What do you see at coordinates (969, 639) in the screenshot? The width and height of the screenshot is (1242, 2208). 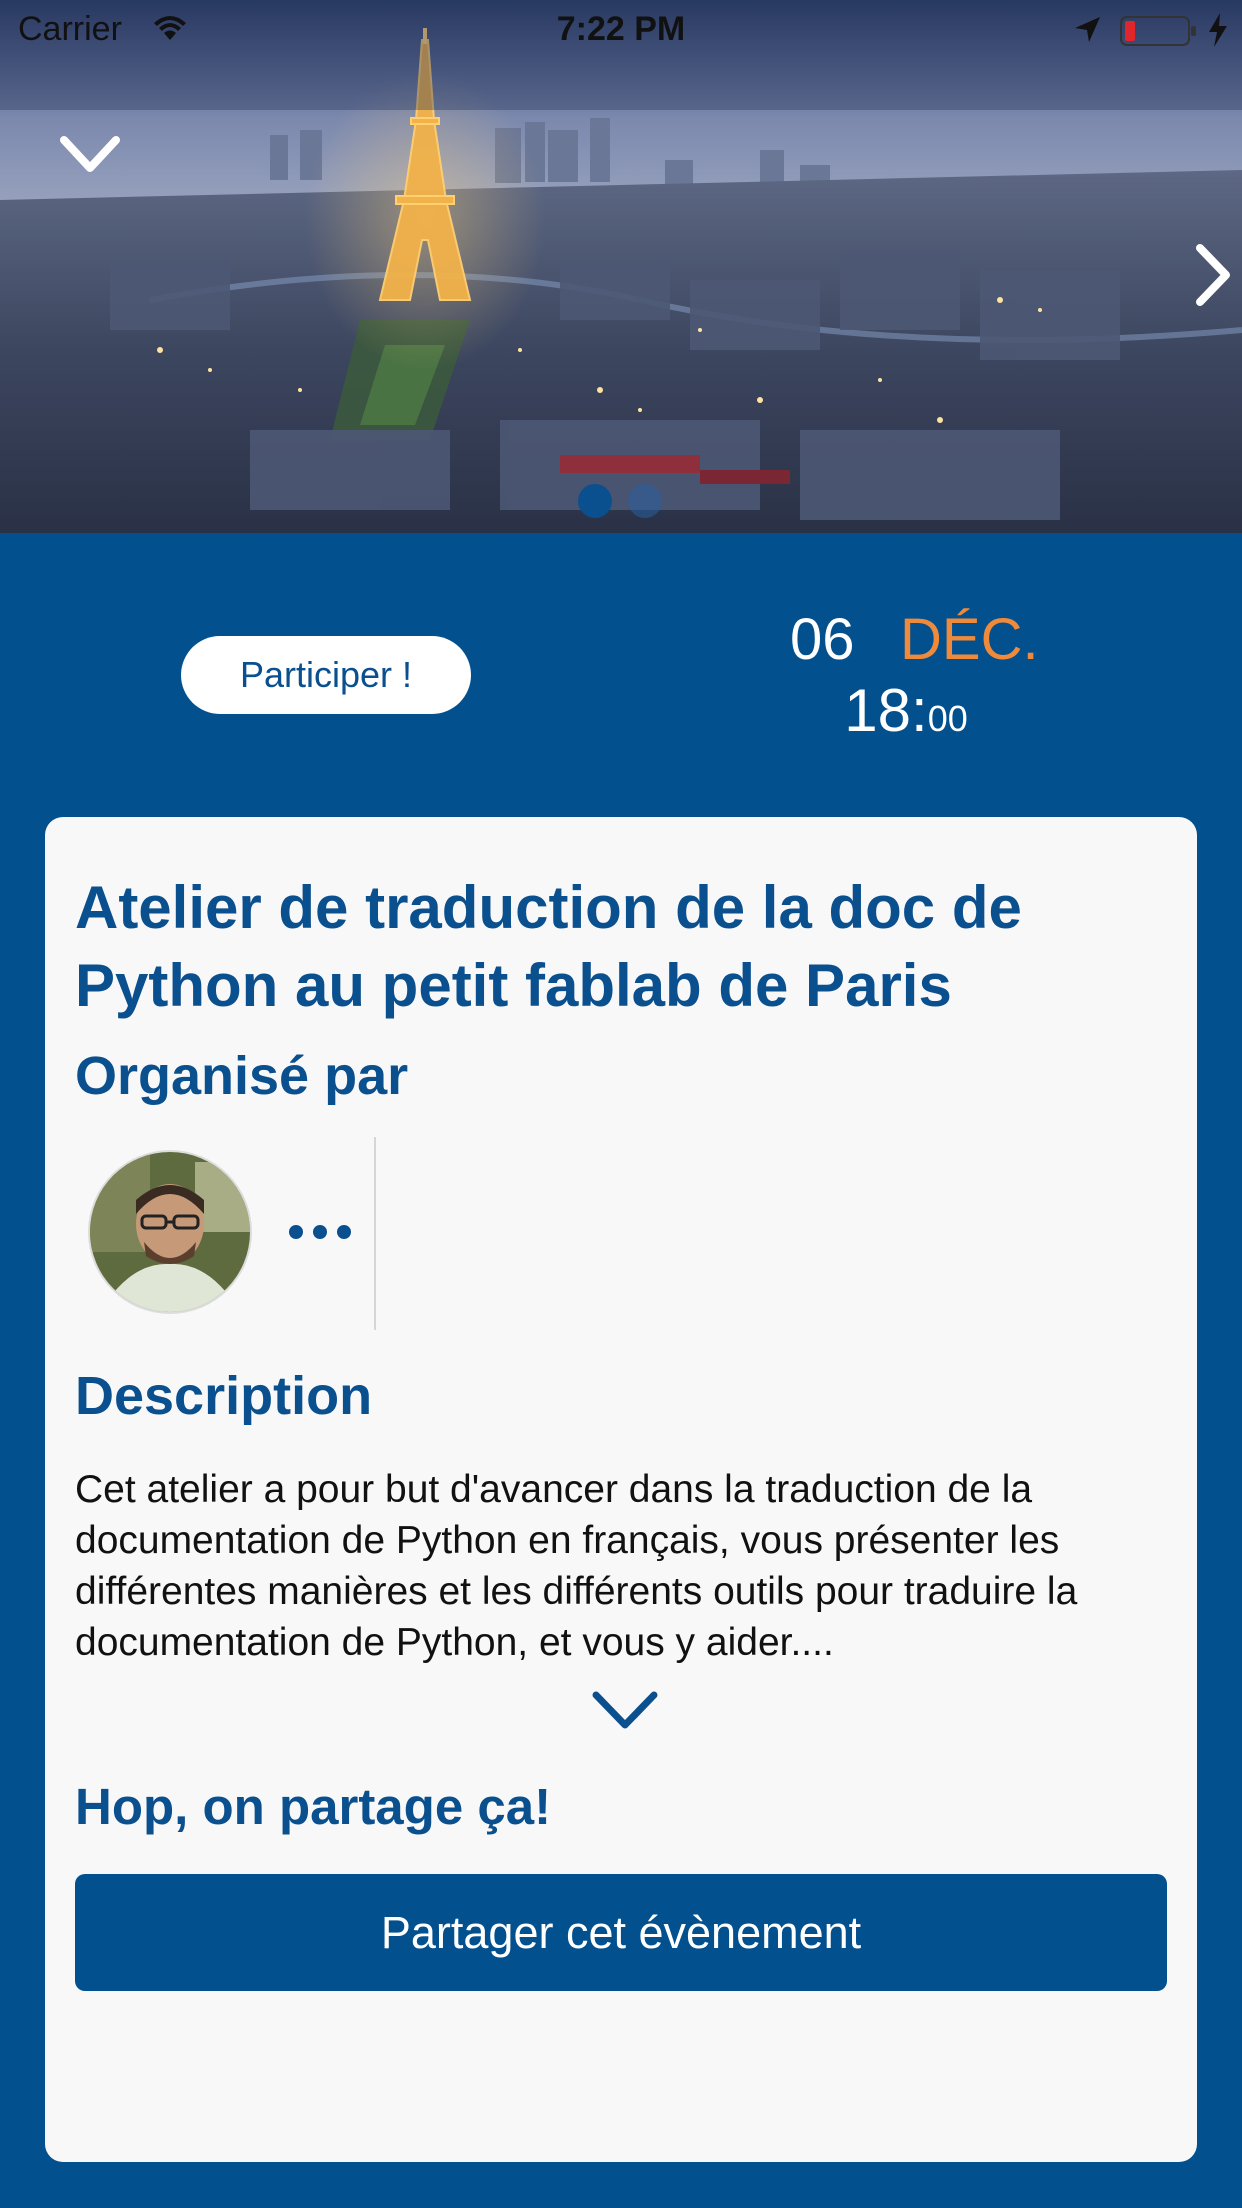 I see `event-month: DÉC.` at bounding box center [969, 639].